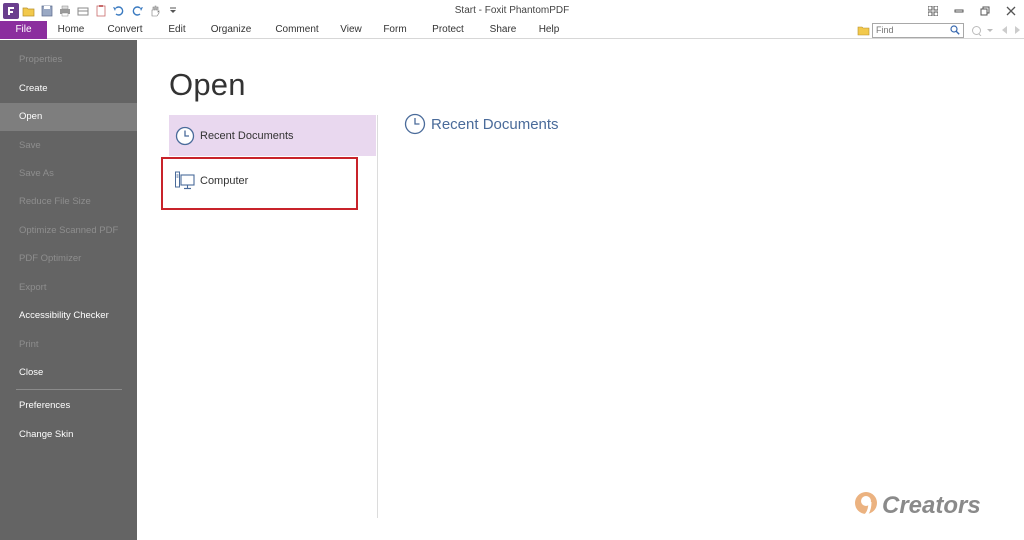 The width and height of the screenshot is (1024, 540). What do you see at coordinates (23, 30) in the screenshot?
I see `tab-file: File` at bounding box center [23, 30].